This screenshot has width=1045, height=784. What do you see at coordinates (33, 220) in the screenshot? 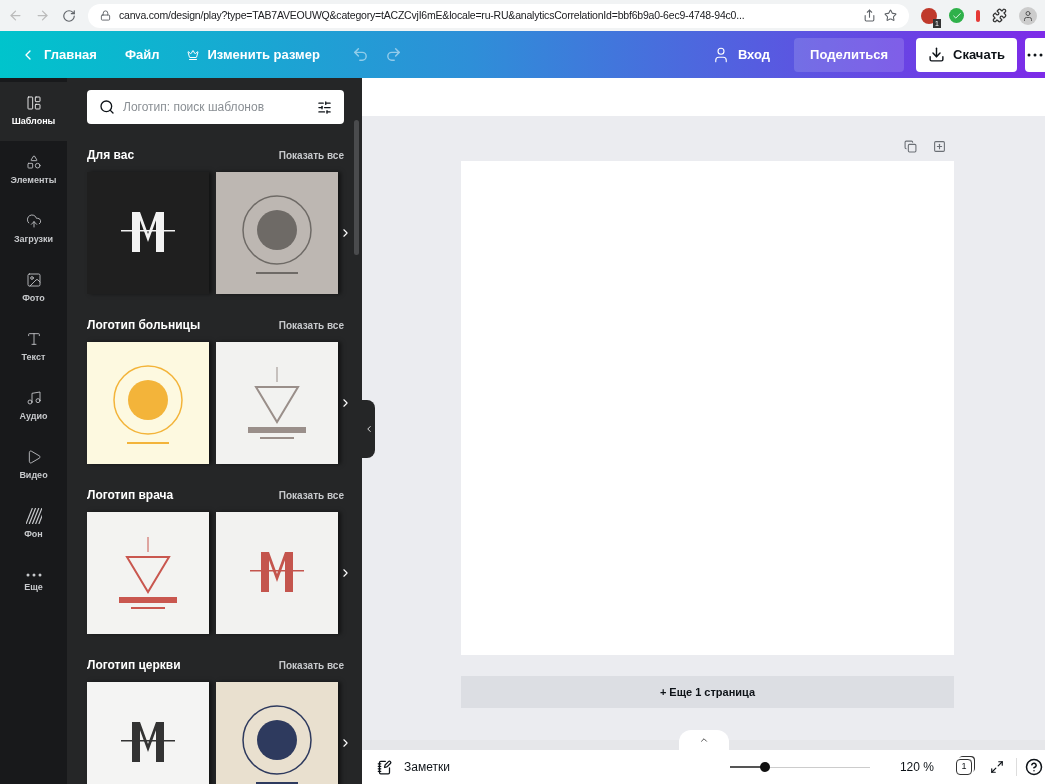
I see `cloud-upload-icon` at bounding box center [33, 220].